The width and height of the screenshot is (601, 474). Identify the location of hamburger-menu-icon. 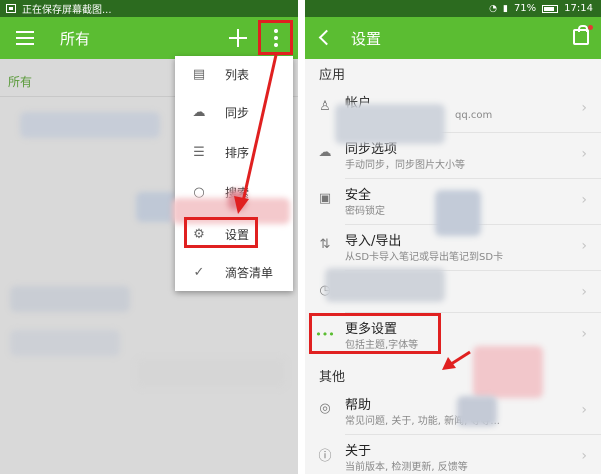
(25, 38).